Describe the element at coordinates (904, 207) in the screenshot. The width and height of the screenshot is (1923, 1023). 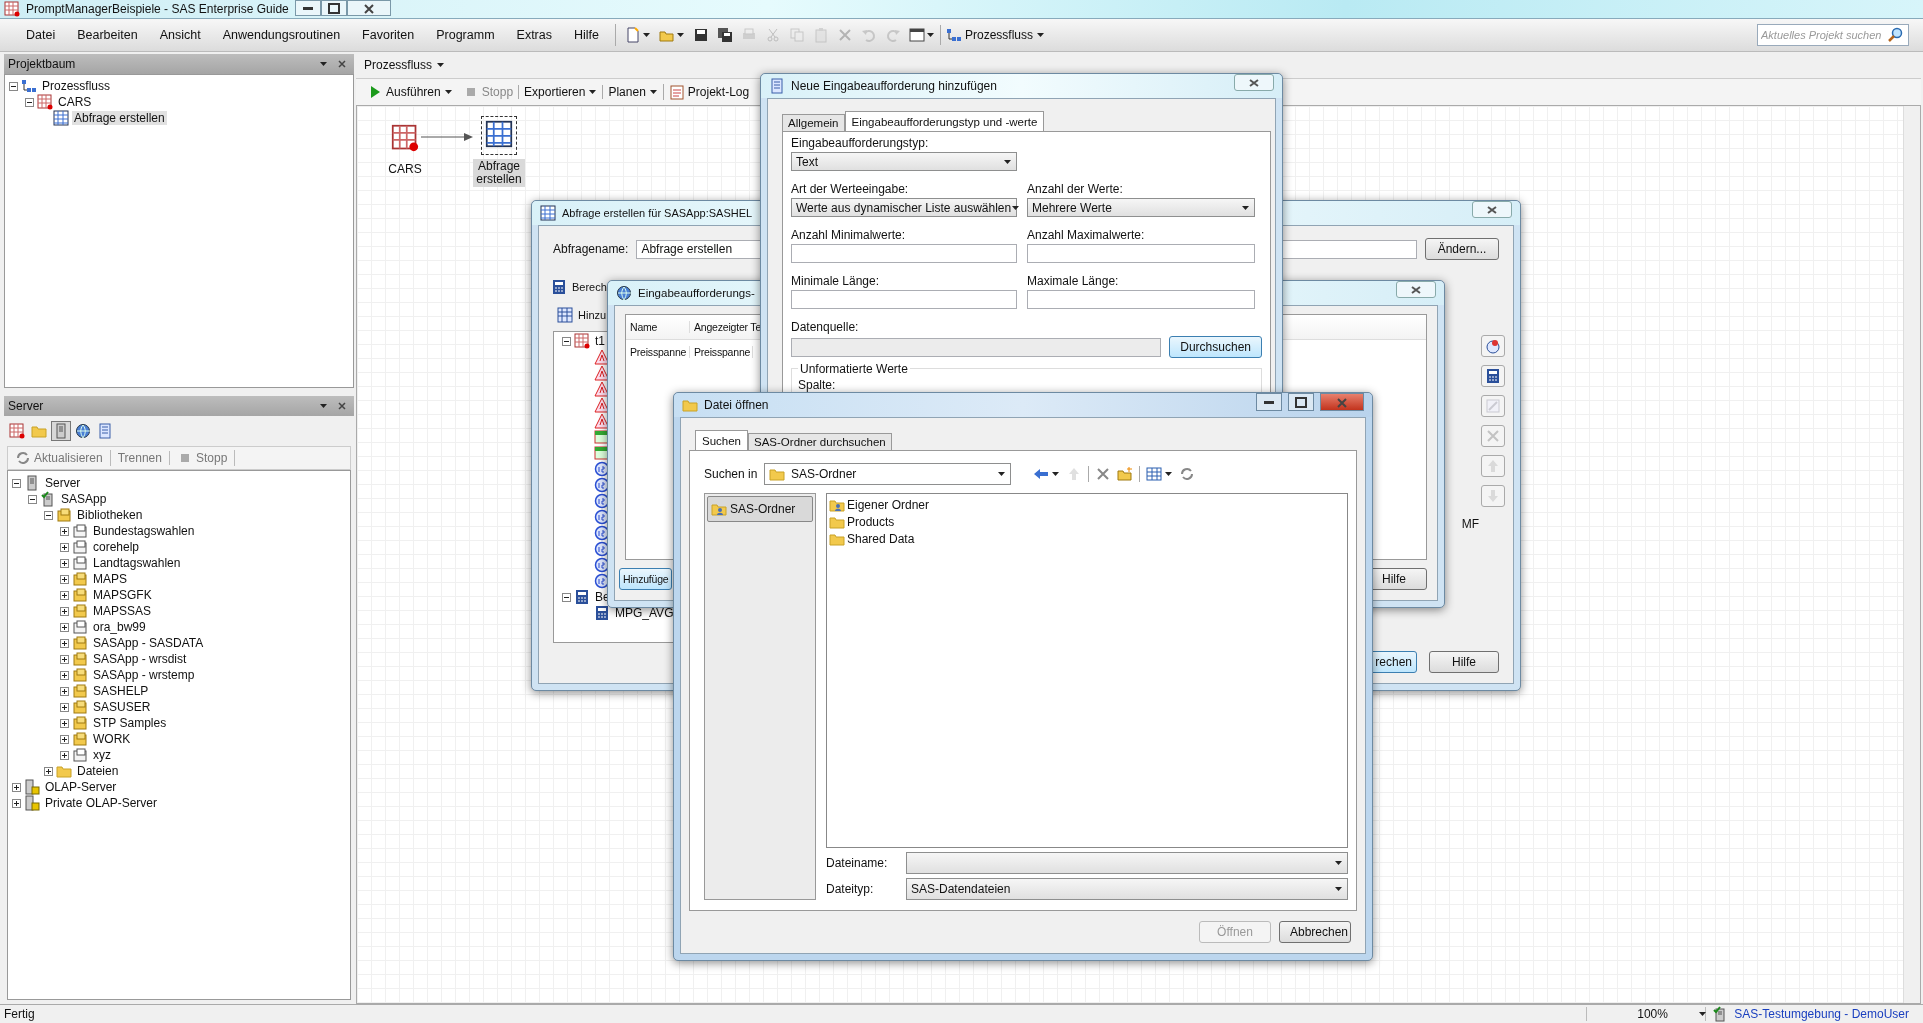
I see `dropdown: Werte aus dynamischer Liste auswählen` at that location.